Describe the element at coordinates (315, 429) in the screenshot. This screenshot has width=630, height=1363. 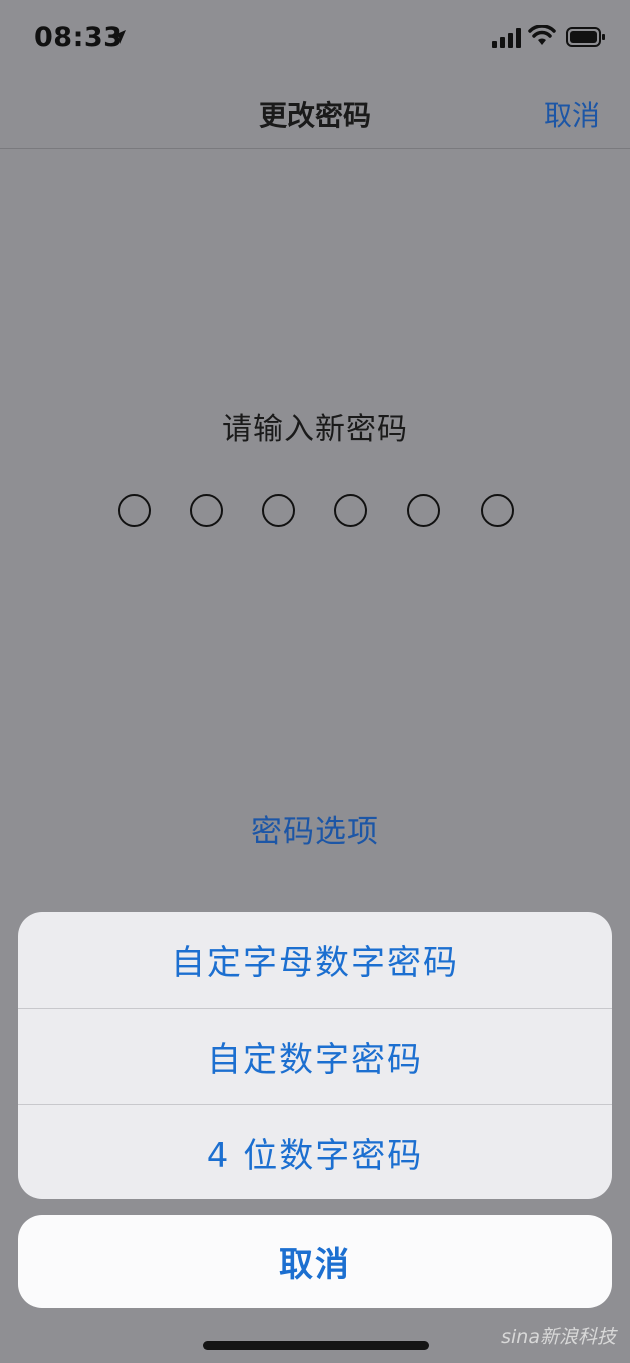
I see `passcode-prompt: 请输入新密码` at that location.